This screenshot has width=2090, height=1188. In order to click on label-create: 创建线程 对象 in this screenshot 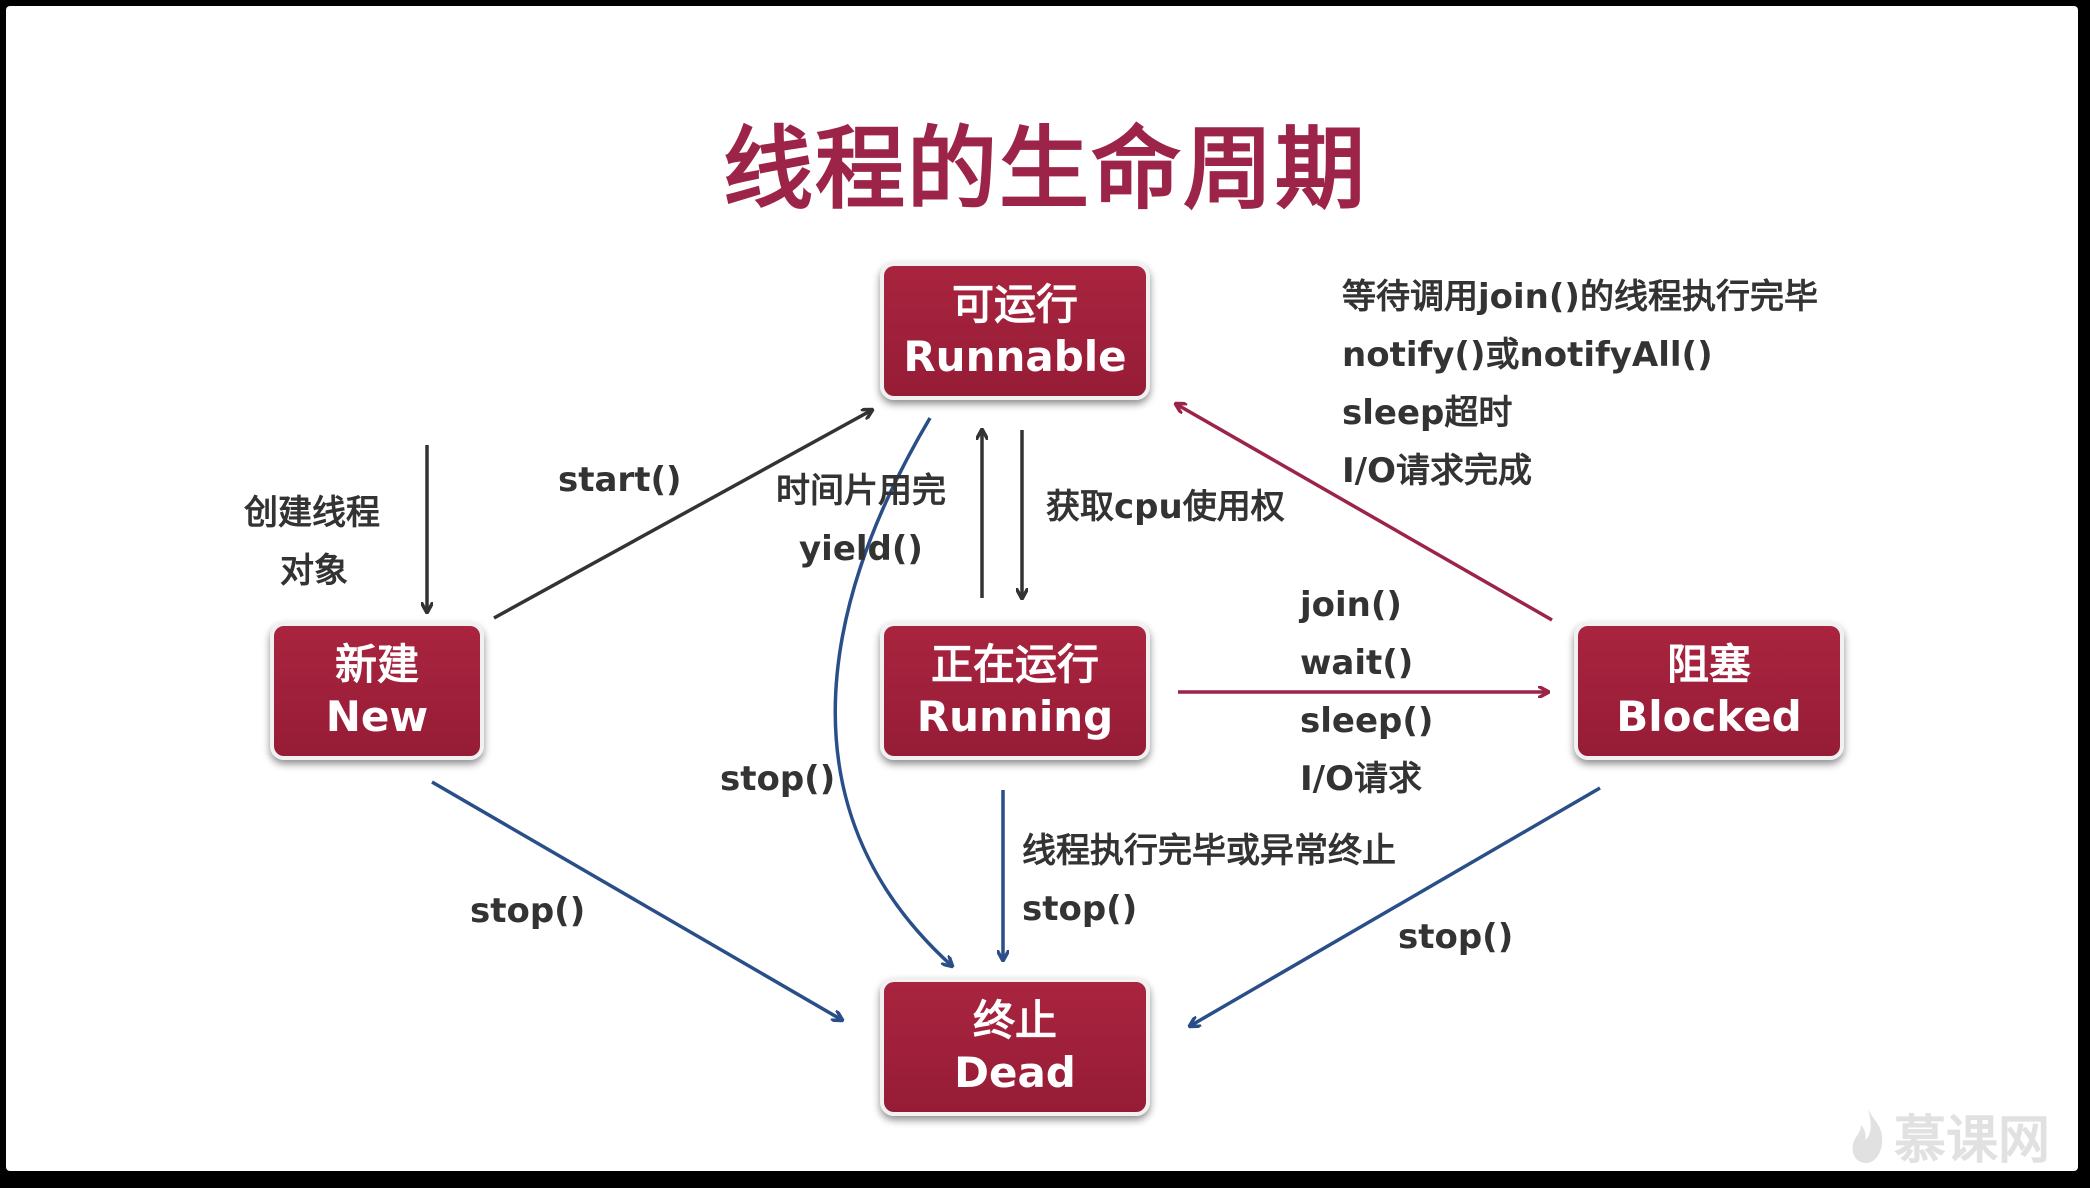, I will do `click(312, 542)`.